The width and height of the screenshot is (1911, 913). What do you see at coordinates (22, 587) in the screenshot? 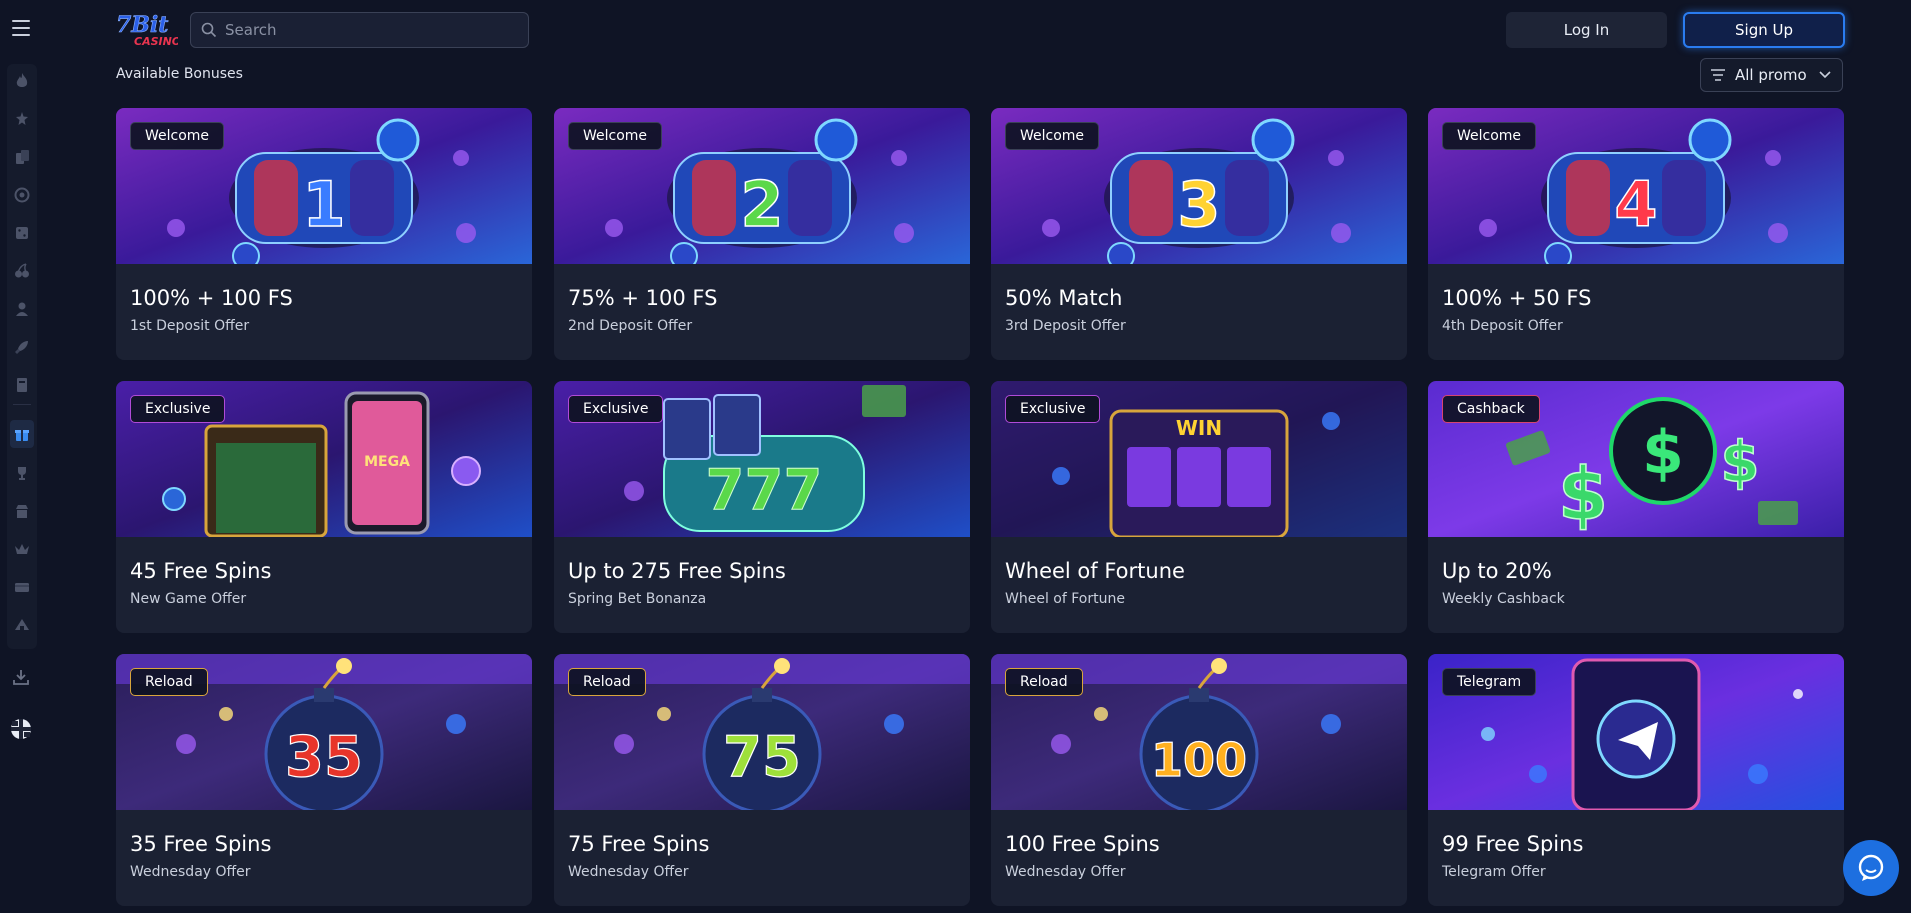
I see `ticket-icon` at bounding box center [22, 587].